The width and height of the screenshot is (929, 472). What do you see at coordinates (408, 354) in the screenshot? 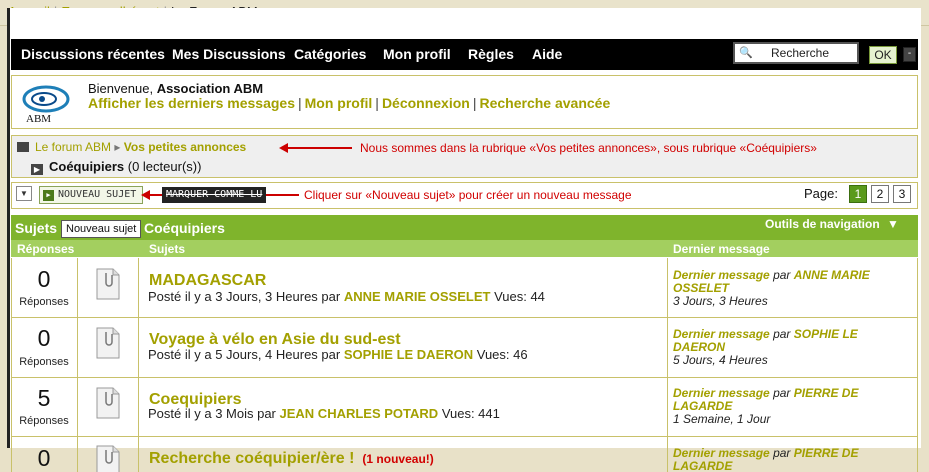
I see `topic-author: SOPHIE LE DAERON` at bounding box center [408, 354].